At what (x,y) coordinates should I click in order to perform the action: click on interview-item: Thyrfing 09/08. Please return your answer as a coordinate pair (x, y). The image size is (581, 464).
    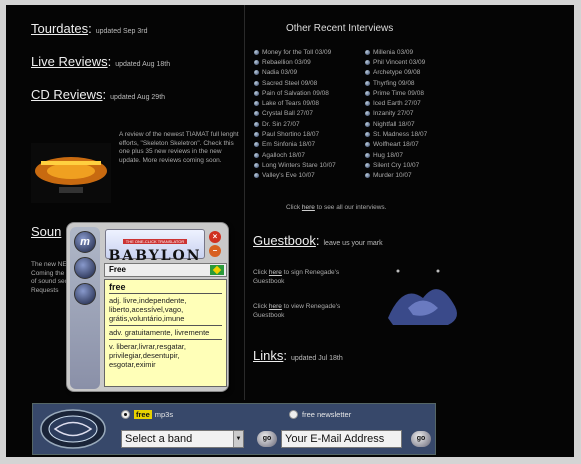
    Looking at the image, I should click on (396, 83).